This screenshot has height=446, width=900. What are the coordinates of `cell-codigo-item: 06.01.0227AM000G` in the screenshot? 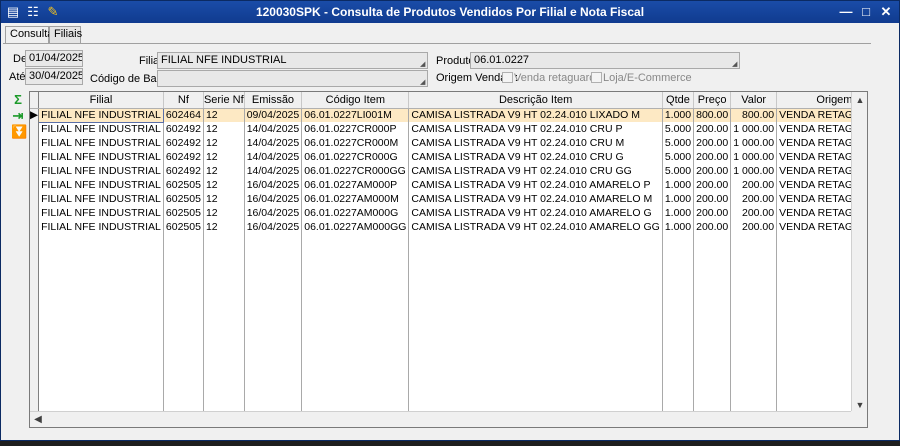 It's located at (355, 213).